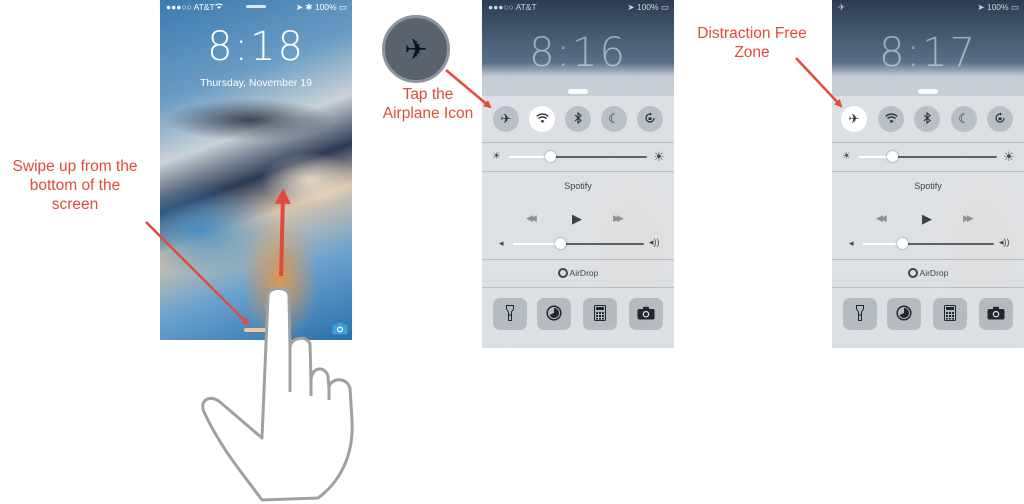 This screenshot has width=1024, height=504. I want to click on volume-low-icon: ◂, so click(851, 243).